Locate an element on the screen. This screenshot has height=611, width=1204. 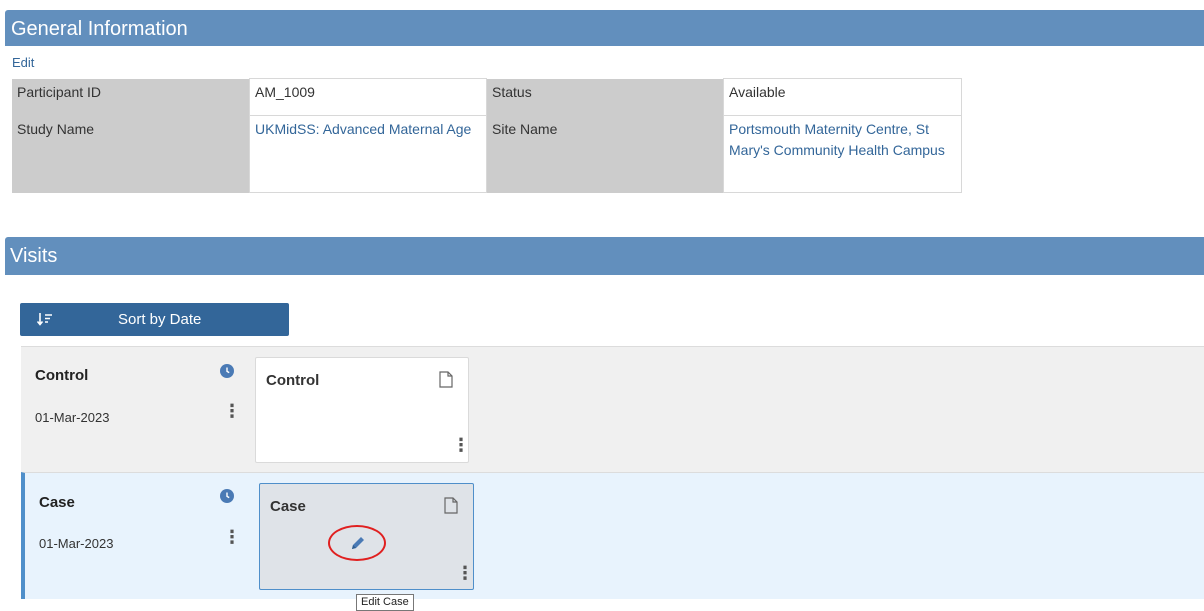
card-title: Case is located at coordinates (288, 506).